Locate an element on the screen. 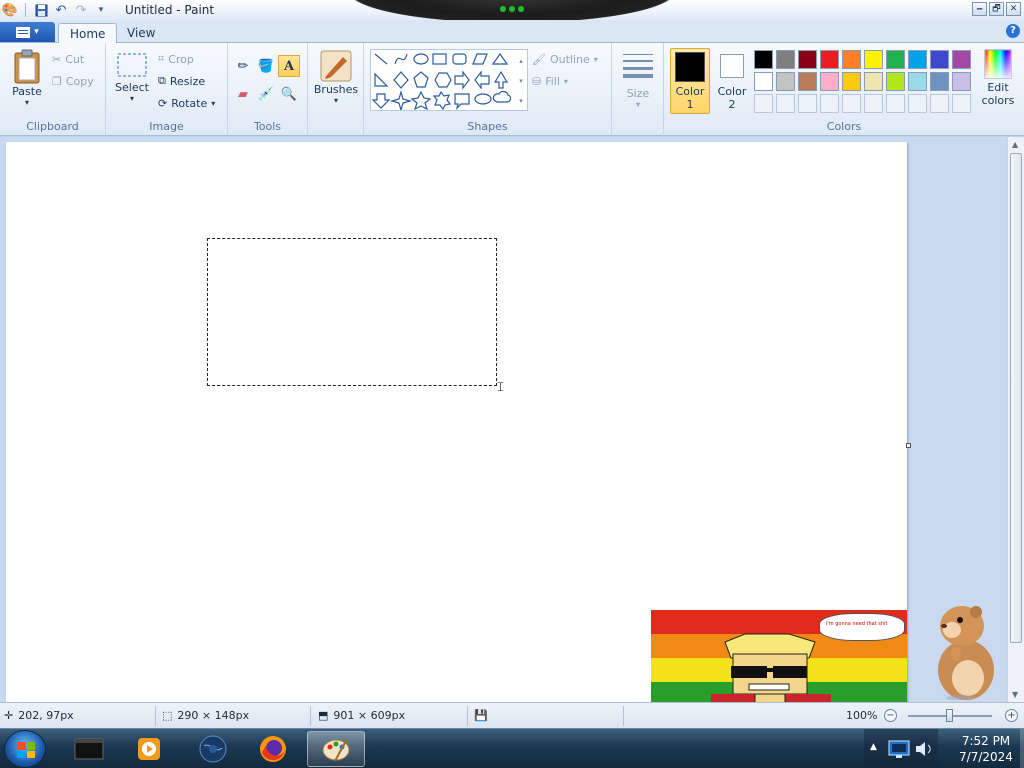 This screenshot has height=768, width=1024. clock: 7:52 PM 7/7/2024 is located at coordinates (986, 749).